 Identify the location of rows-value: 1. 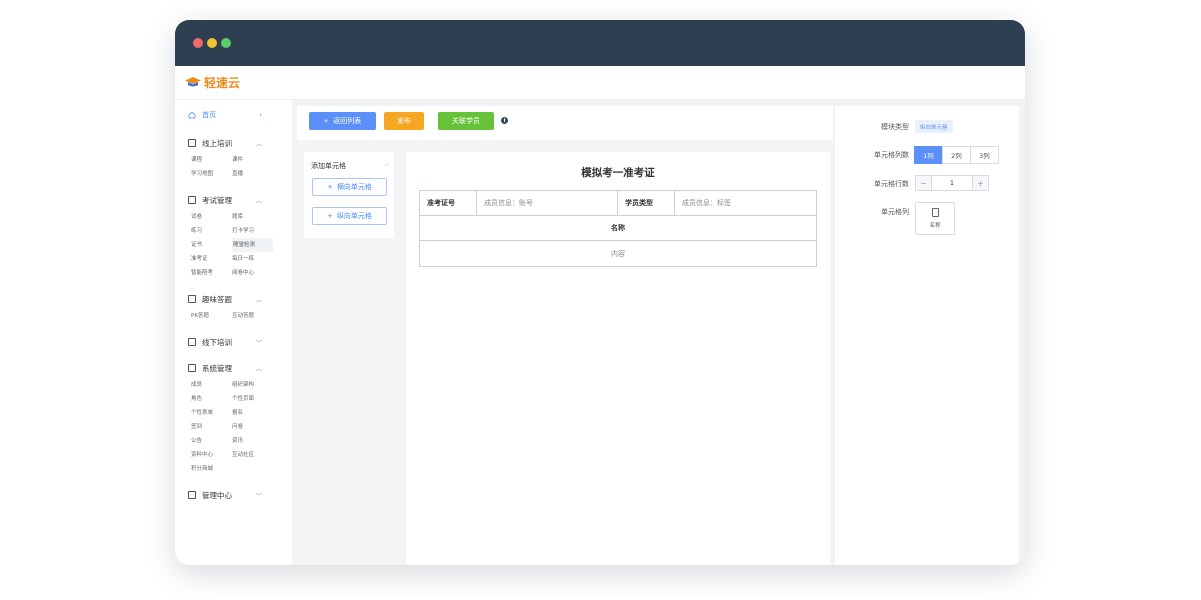
(952, 183).